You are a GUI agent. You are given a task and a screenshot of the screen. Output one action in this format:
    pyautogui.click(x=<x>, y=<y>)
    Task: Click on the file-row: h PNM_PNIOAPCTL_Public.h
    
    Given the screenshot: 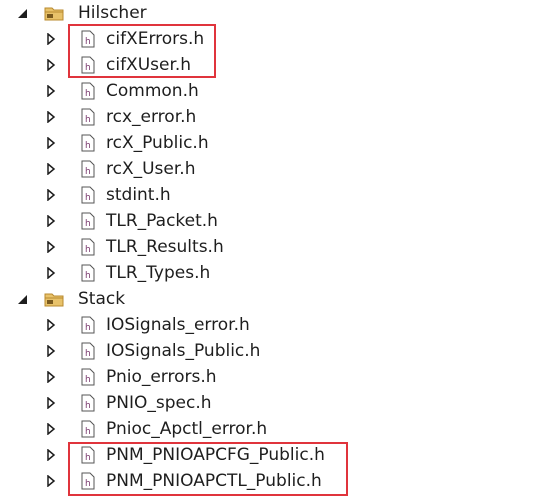 What is the action you would take?
    pyautogui.click(x=274, y=481)
    